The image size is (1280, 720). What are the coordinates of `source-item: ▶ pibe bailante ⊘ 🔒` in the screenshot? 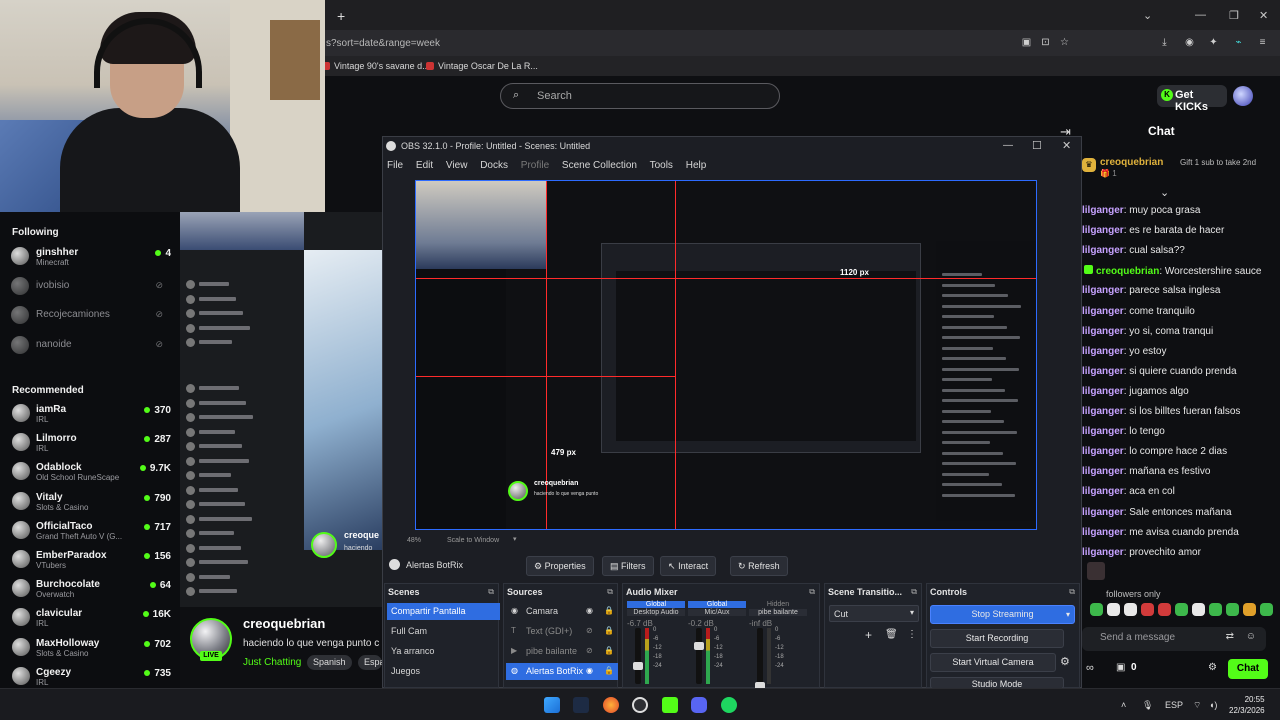 It's located at (562, 651).